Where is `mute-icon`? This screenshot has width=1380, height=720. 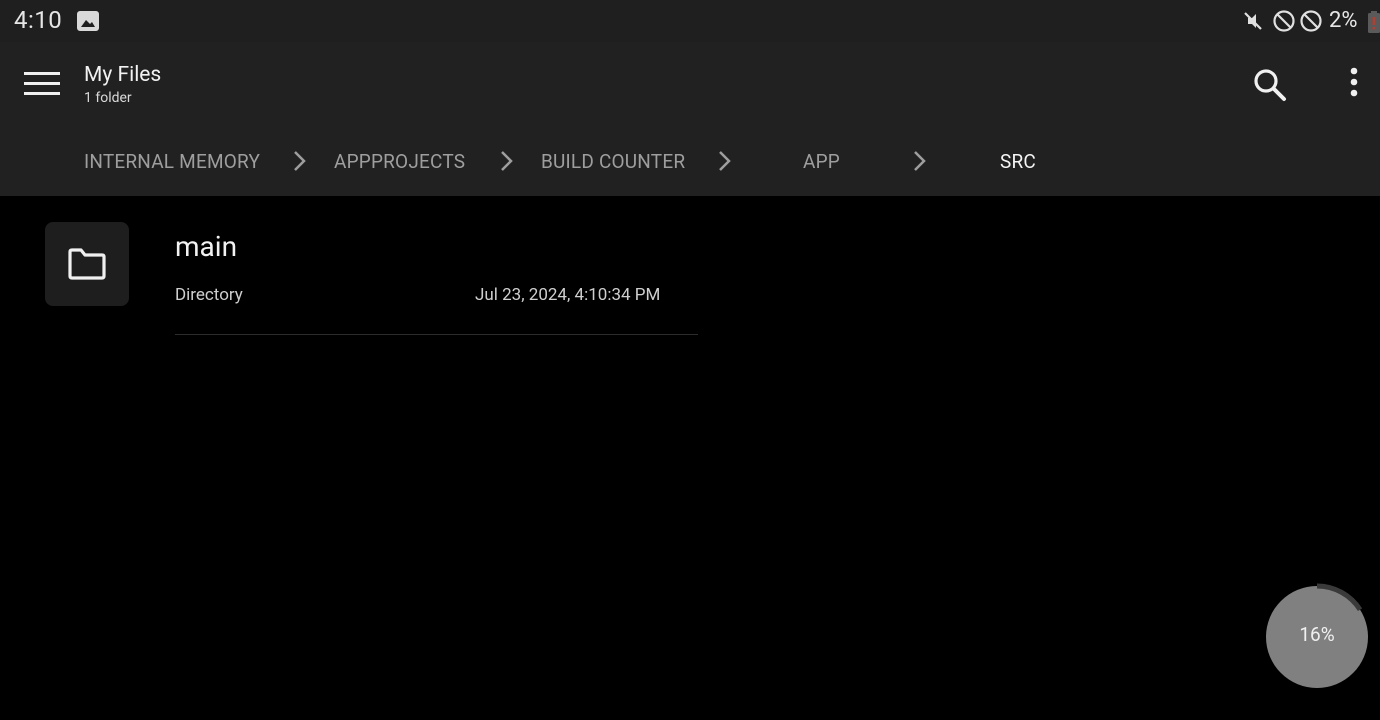
mute-icon is located at coordinates (1253, 21).